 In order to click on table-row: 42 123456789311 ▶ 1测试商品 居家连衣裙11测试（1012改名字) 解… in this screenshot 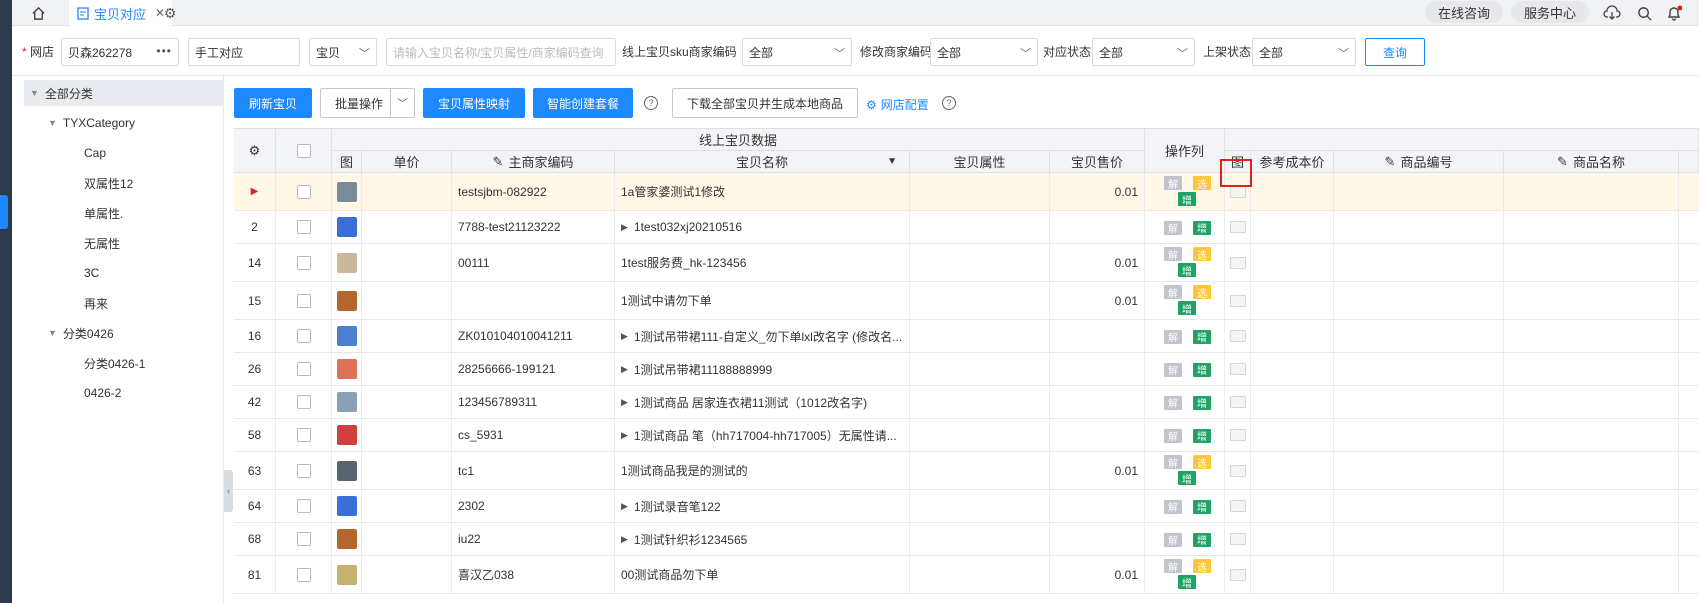, I will do `click(966, 402)`.